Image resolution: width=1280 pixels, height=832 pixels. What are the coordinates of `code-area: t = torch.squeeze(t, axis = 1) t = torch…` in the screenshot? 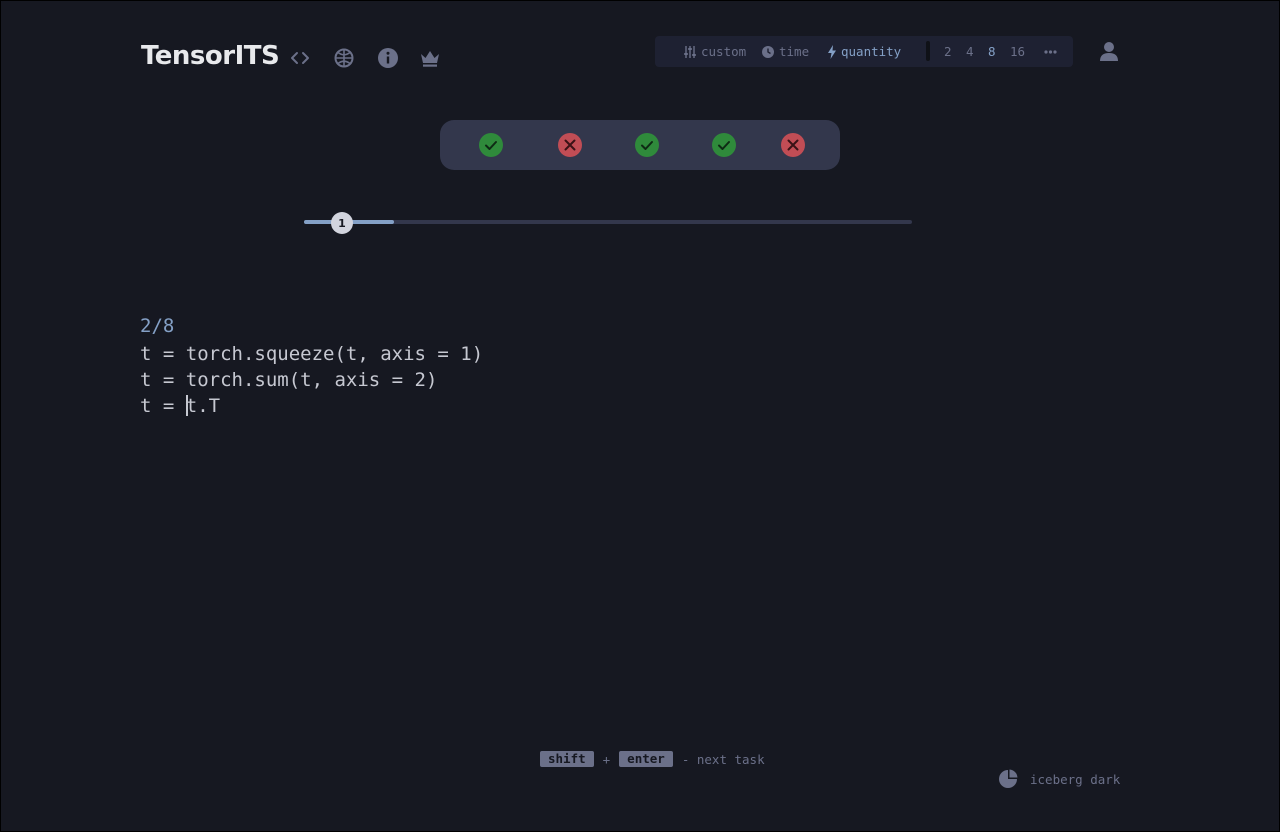 It's located at (311, 380).